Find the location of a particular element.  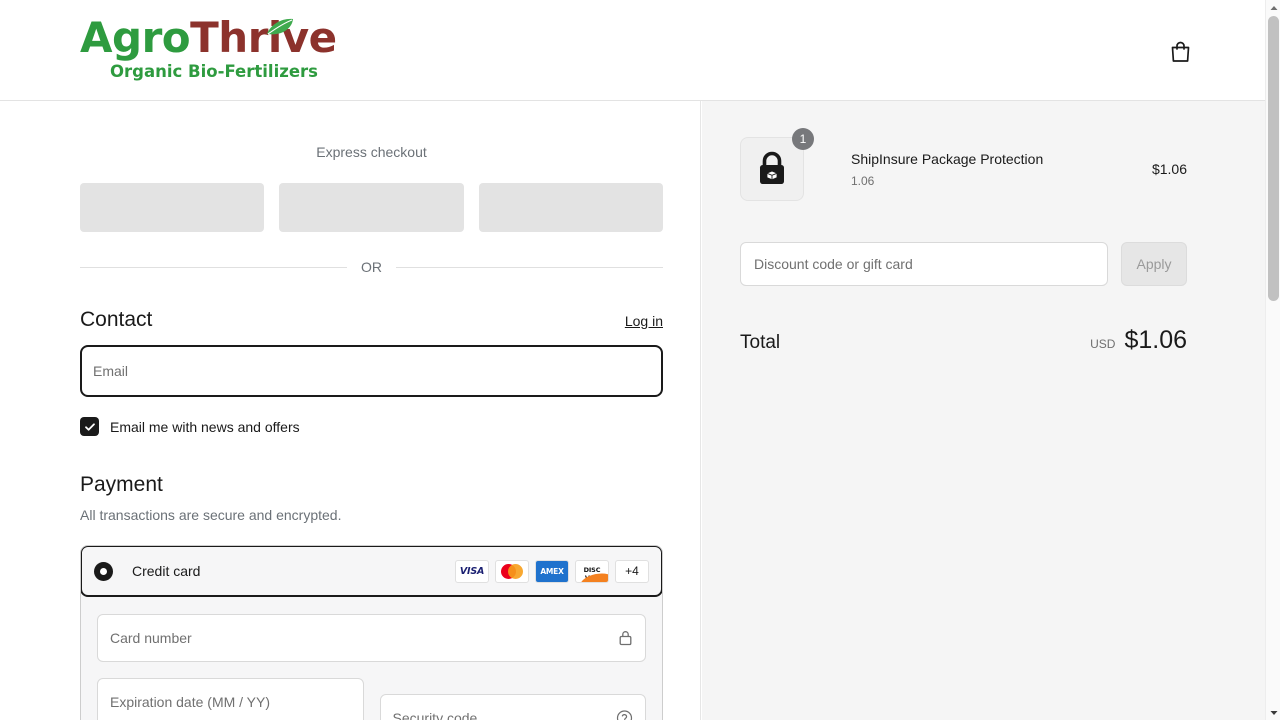

email-field: Email is located at coordinates (371, 371).